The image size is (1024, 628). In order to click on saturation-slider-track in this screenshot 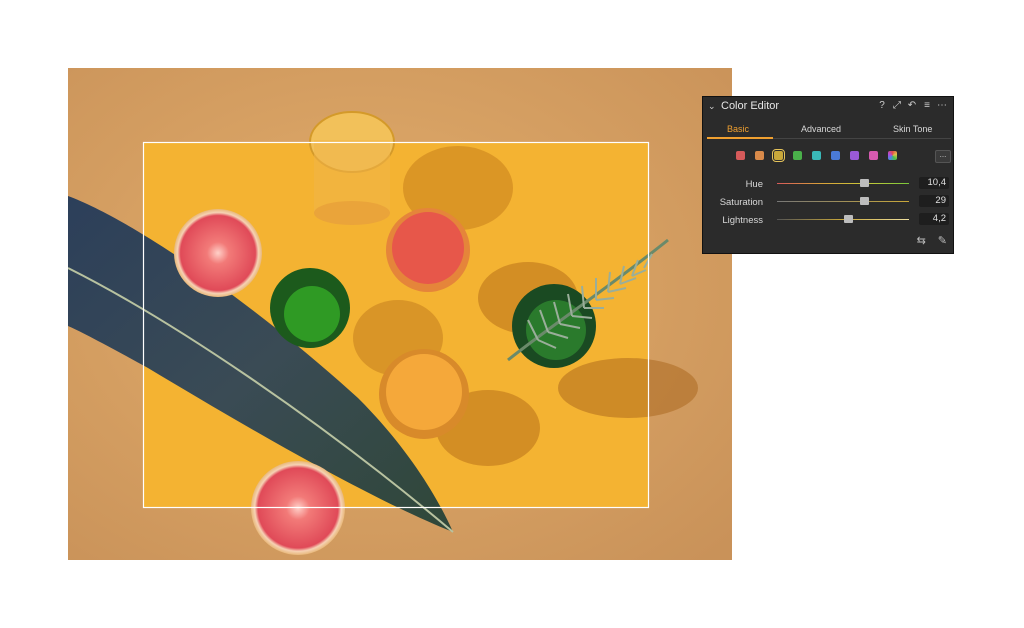, I will do `click(843, 201)`.